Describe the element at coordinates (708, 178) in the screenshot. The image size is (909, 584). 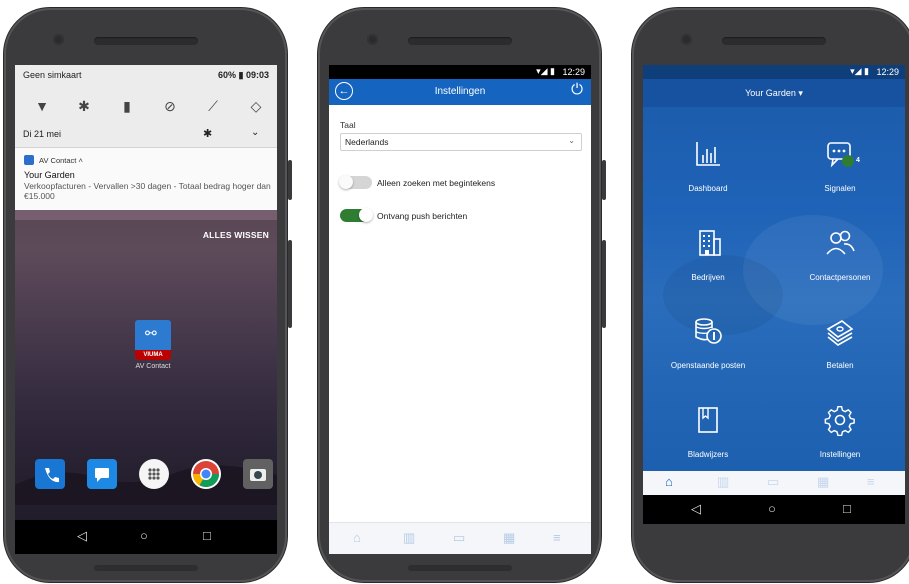
I see `tile-dashboard: Dashboard` at that location.